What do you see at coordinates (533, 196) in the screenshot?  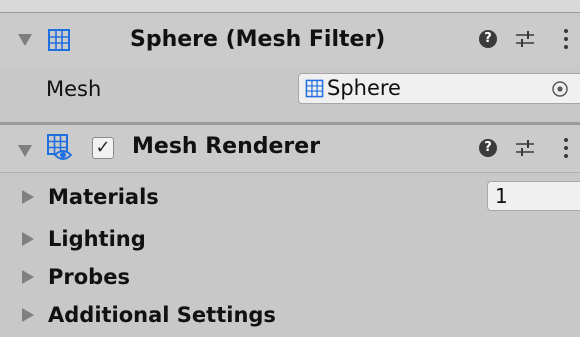 I see `materials-size-field: 1` at bounding box center [533, 196].